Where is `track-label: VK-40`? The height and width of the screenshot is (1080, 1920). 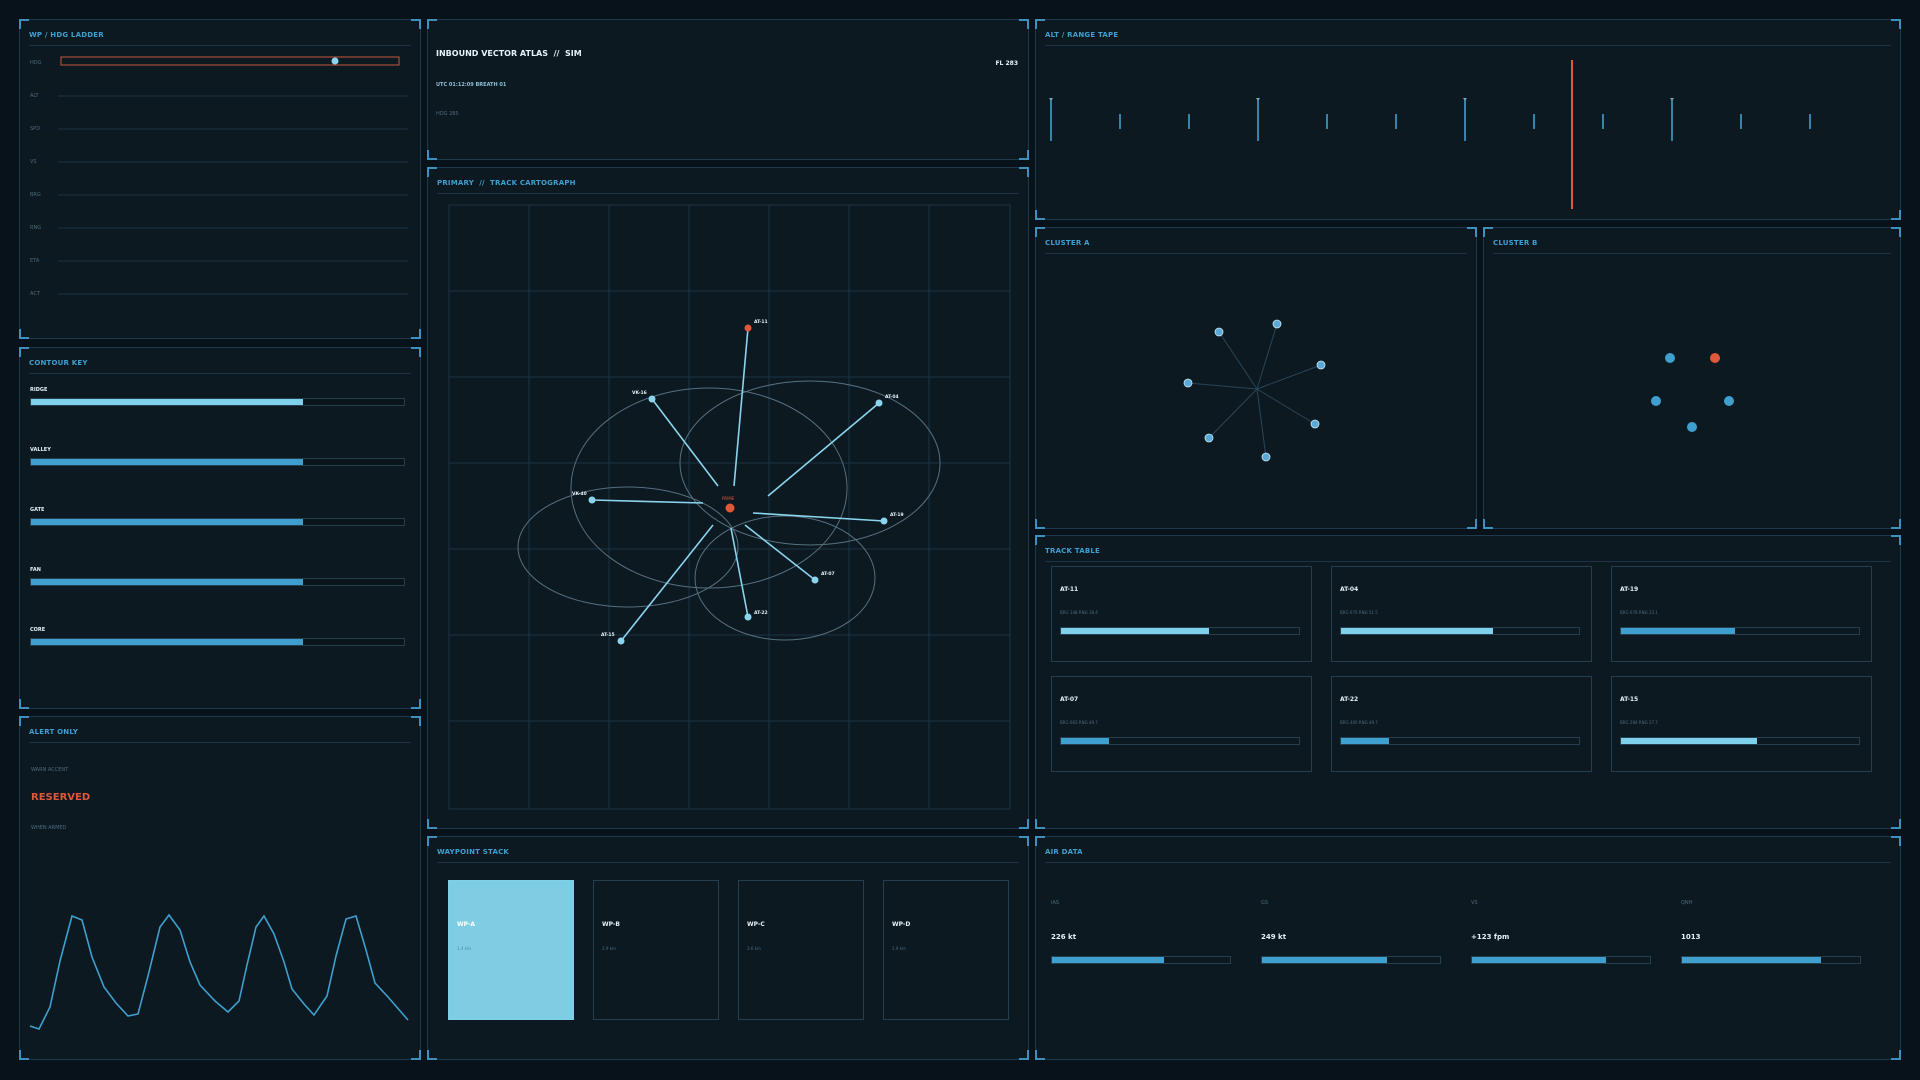
track-label: VK-40 is located at coordinates (579, 494).